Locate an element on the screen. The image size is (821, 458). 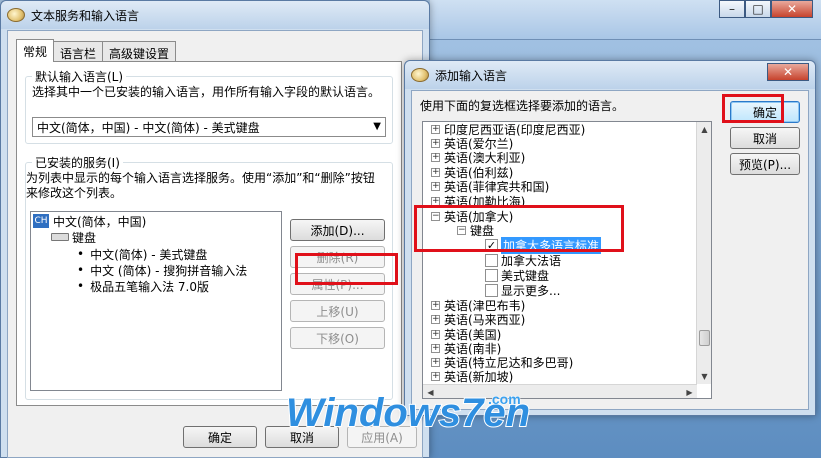
default-language-description: 选择其中一个已安装的输入语言，用作所有输入字段的默认语言。 is located at coordinates (206, 92).